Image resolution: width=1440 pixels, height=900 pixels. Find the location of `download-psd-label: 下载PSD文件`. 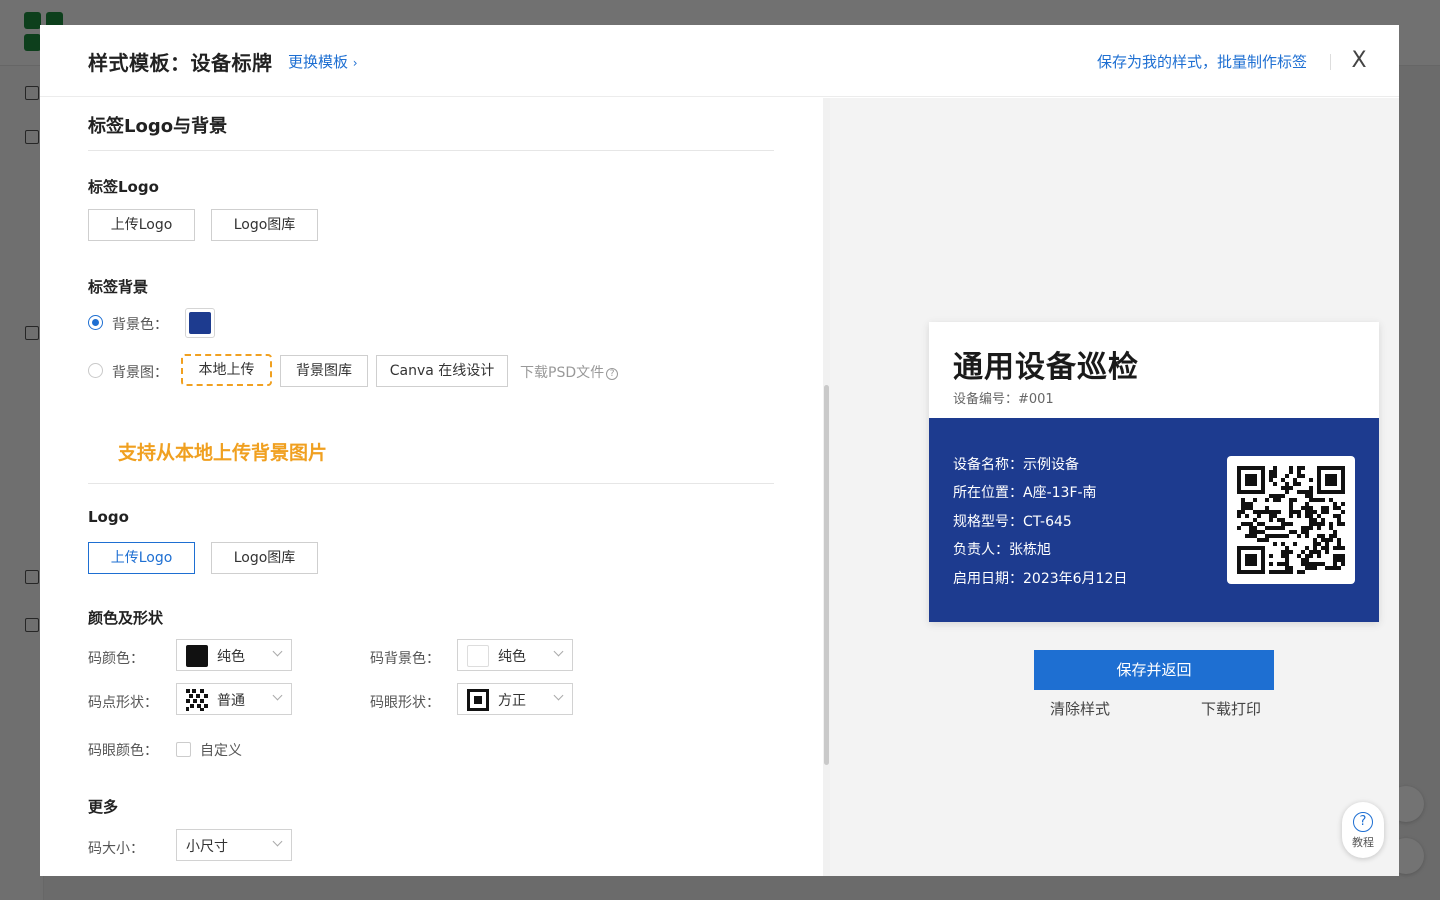

download-psd-label: 下载PSD文件 is located at coordinates (562, 373).